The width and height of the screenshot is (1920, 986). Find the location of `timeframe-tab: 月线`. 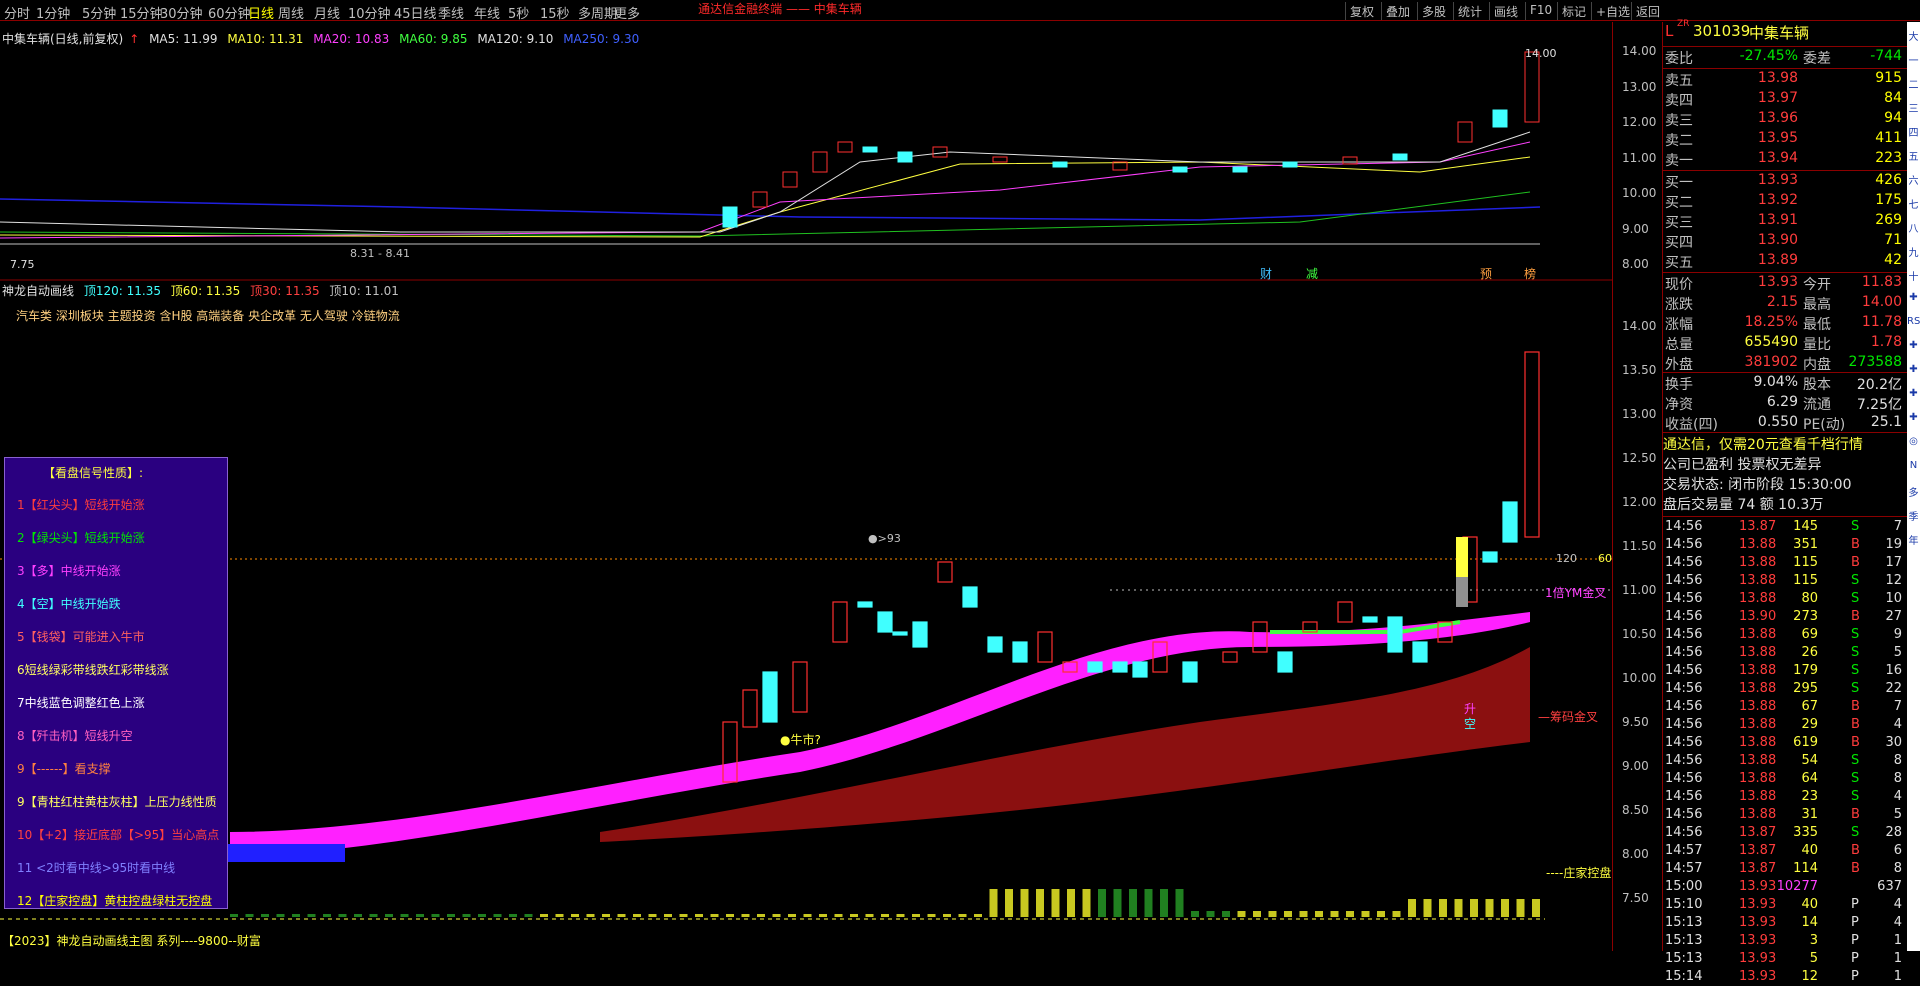

timeframe-tab: 月线 is located at coordinates (327, 12).